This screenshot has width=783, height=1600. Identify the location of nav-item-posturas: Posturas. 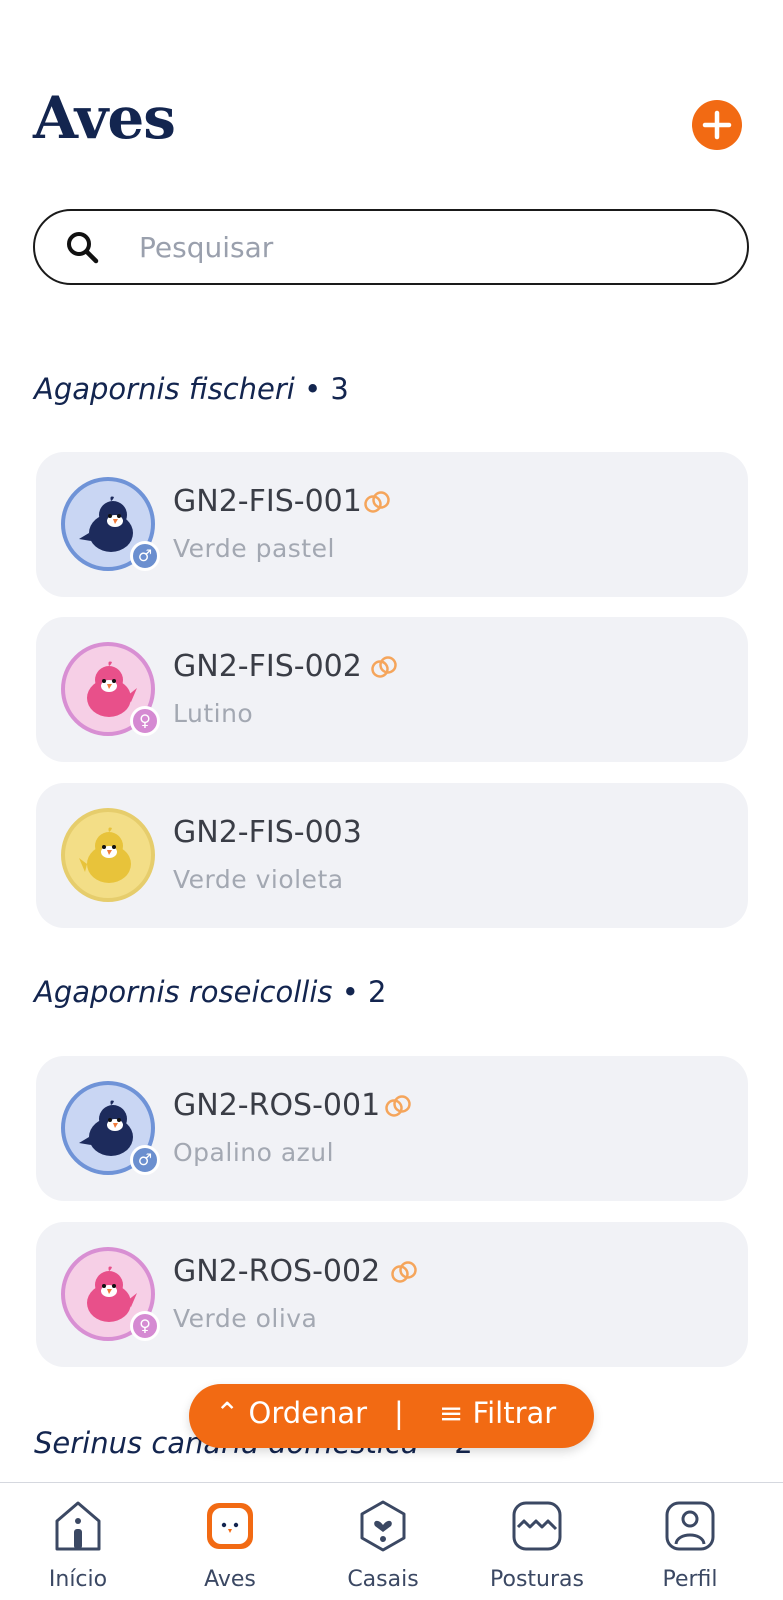
(537, 1541).